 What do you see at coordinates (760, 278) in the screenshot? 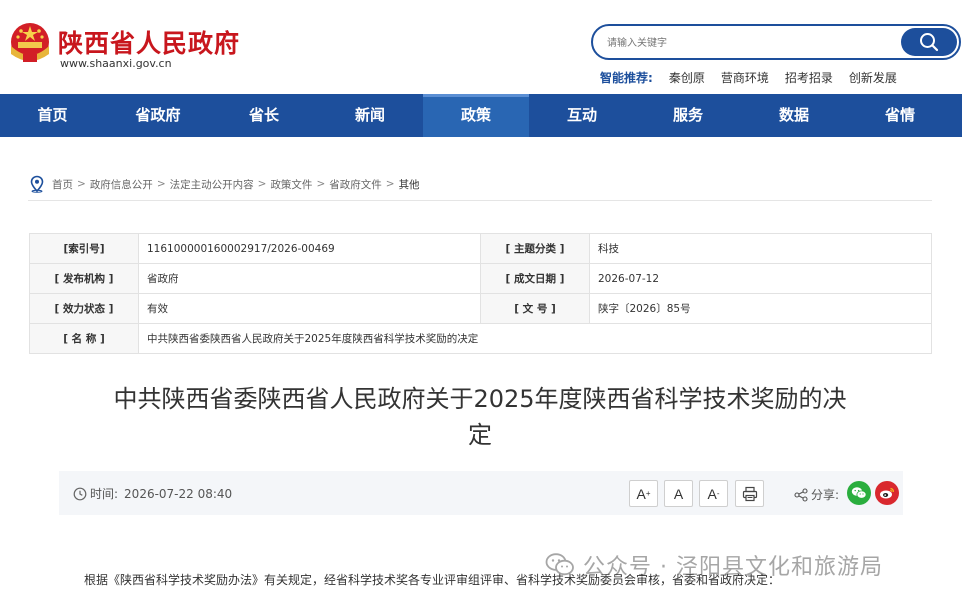
I see `date-value: 2026-07-12` at bounding box center [760, 278].